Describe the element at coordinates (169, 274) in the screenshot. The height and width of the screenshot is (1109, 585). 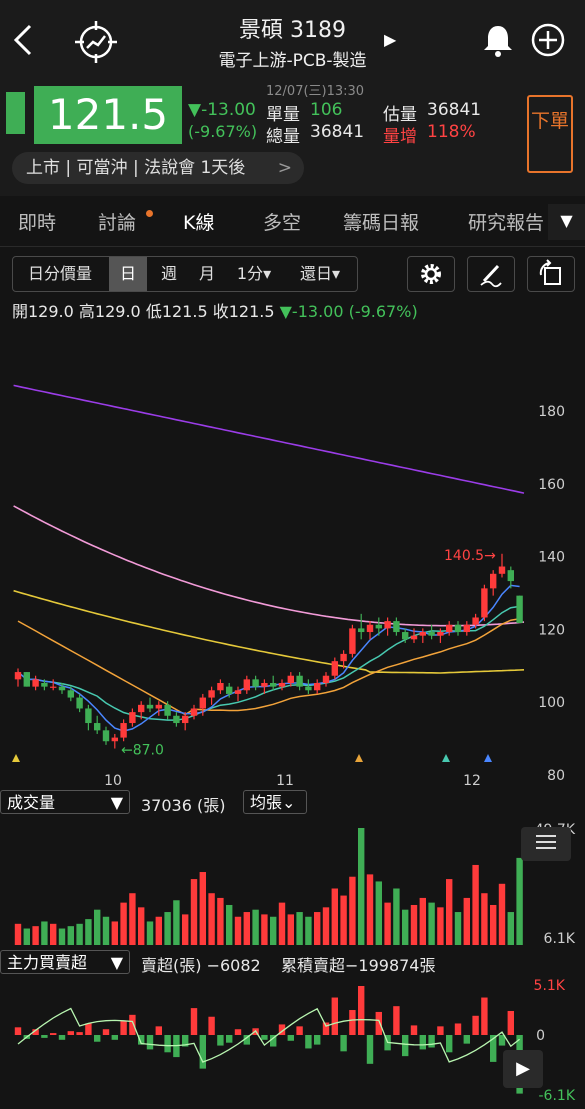
I see `week-button: 週` at that location.